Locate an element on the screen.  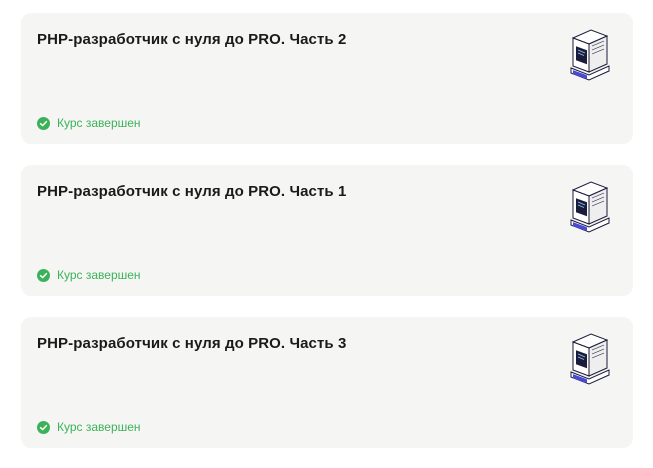
course-title: PHP-разработчик с нуля до PRO. Часть 1 is located at coordinates (191, 191).